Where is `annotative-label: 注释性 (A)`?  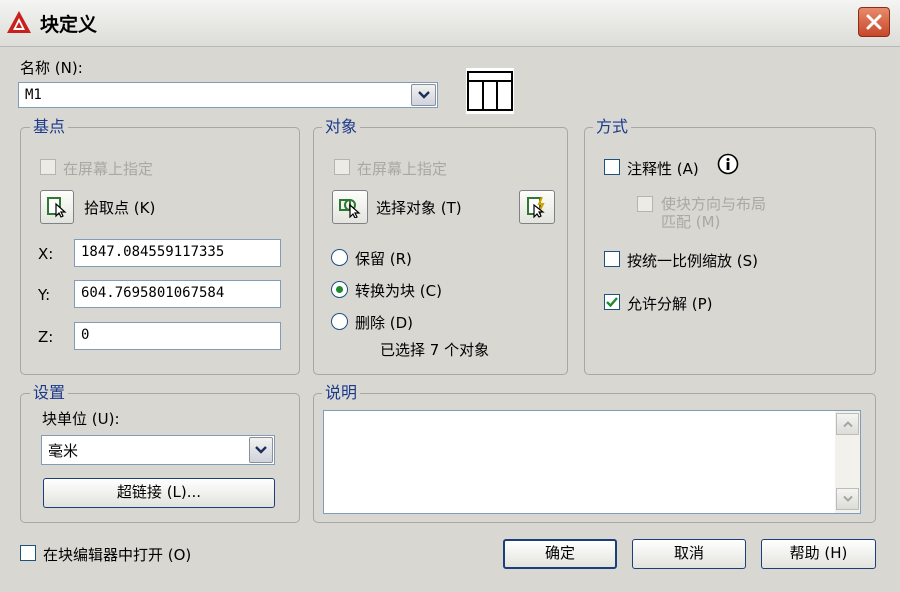 annotative-label: 注释性 (A) is located at coordinates (663, 169).